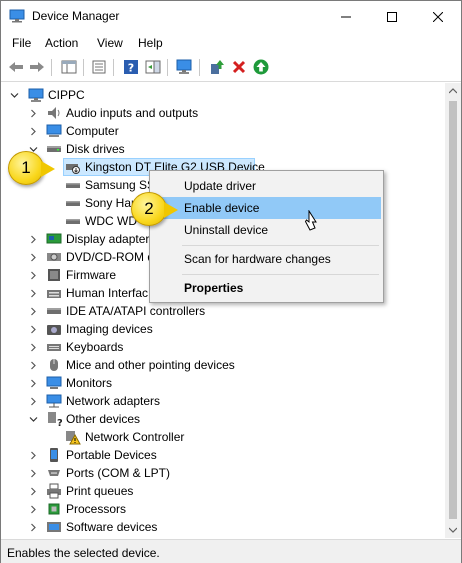 The image size is (462, 563). I want to click on forward-button, so click(37, 67).